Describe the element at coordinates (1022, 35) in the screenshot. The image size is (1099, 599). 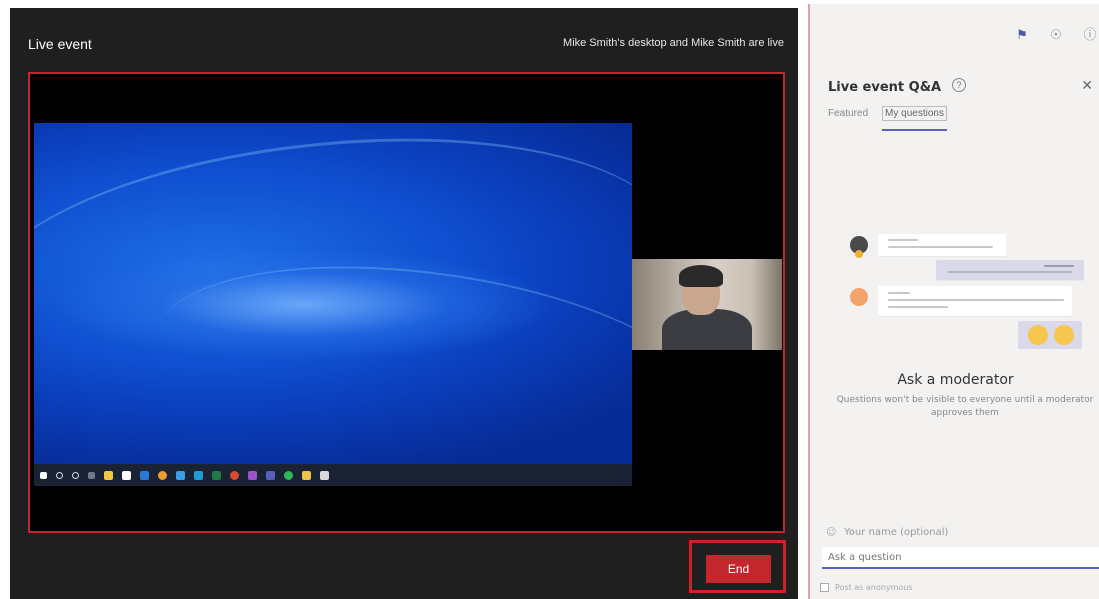
I see `flag-icon: ⚑` at that location.